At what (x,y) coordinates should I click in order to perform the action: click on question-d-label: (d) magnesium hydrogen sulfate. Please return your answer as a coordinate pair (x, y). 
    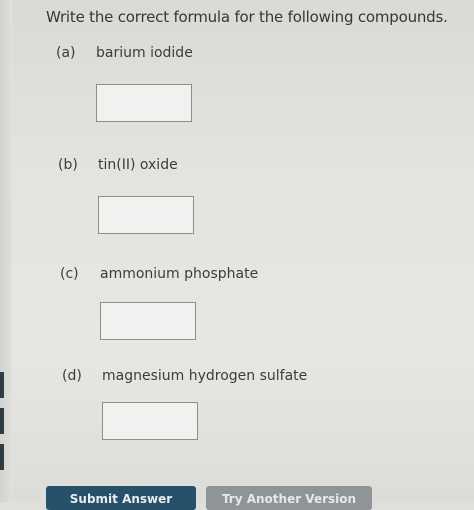
    Looking at the image, I should click on (184, 376).